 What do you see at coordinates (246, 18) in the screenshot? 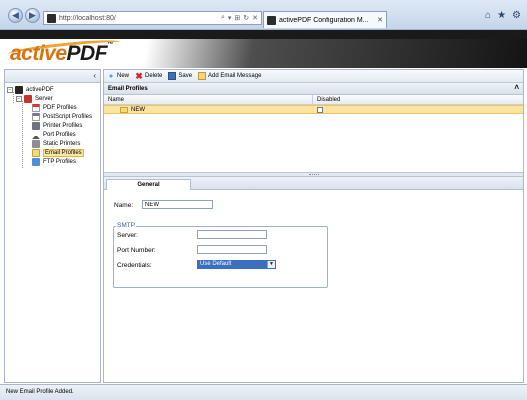
I see `refresh-icon: ↻` at bounding box center [246, 18].